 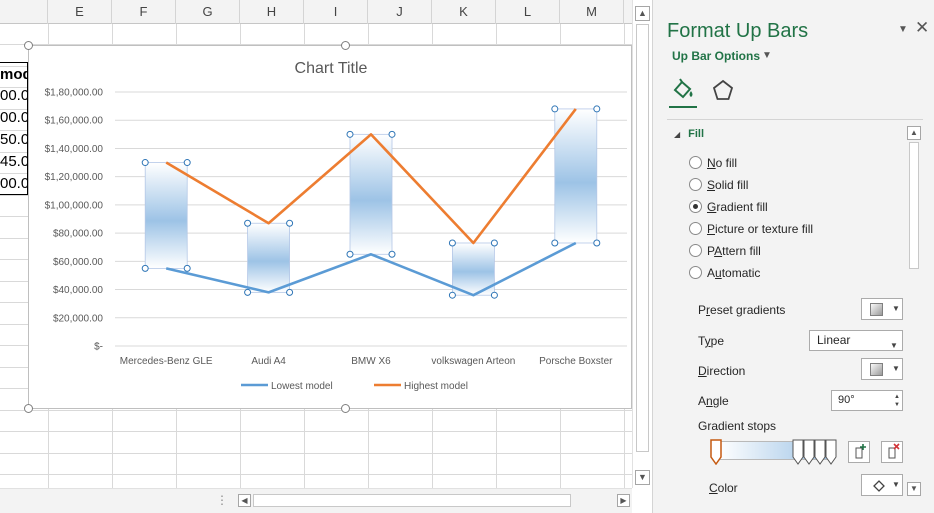 I want to click on sheet-horizontal-scrollbar: ⋮ ◀ ▶, so click(x=316, y=500).